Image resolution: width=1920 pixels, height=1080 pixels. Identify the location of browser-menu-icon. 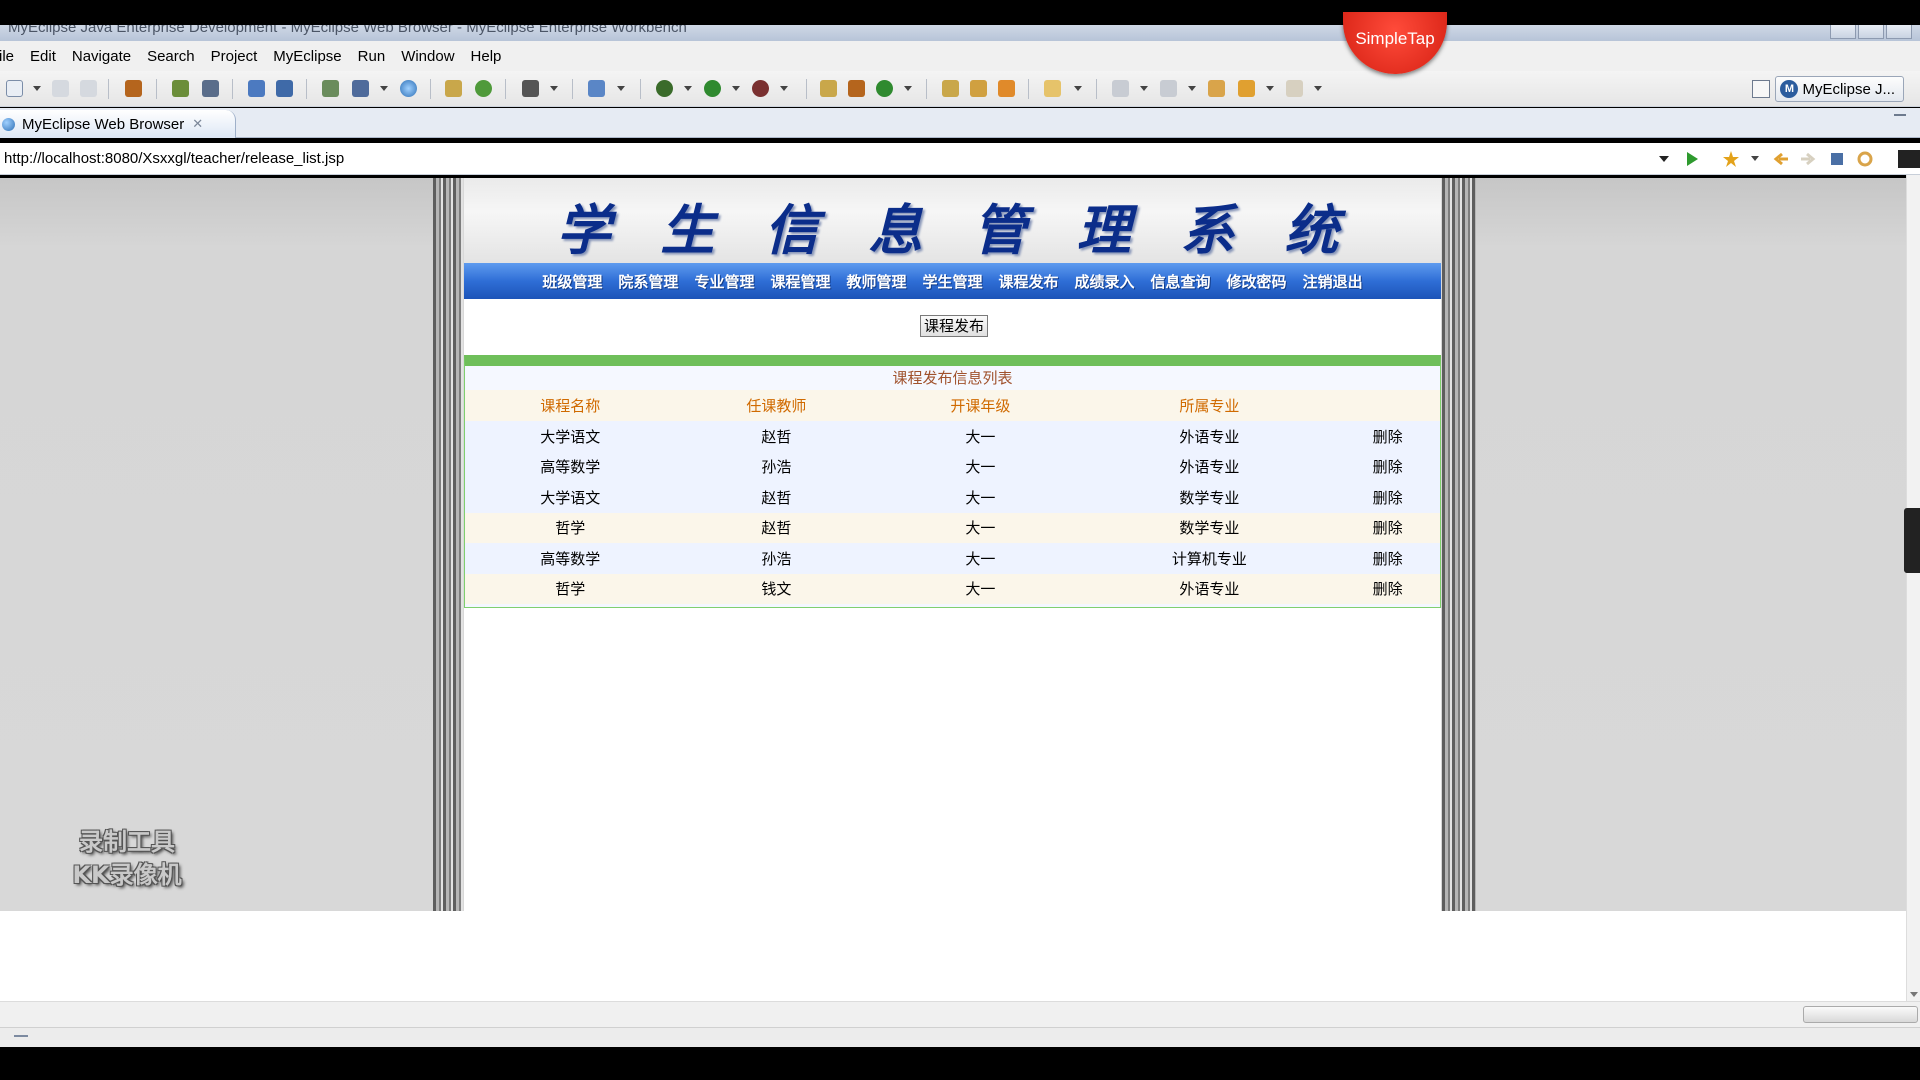
(1909, 159).